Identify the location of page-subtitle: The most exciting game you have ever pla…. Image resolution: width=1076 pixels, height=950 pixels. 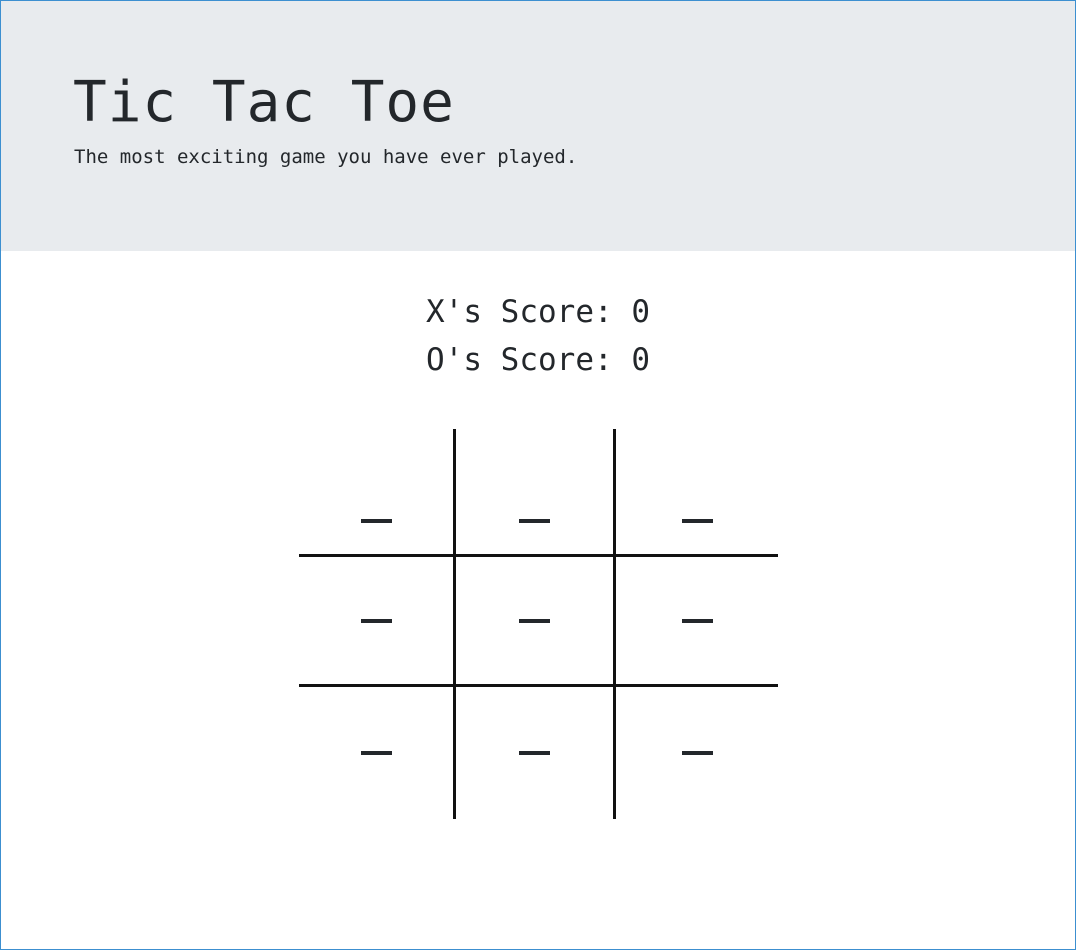
(326, 157).